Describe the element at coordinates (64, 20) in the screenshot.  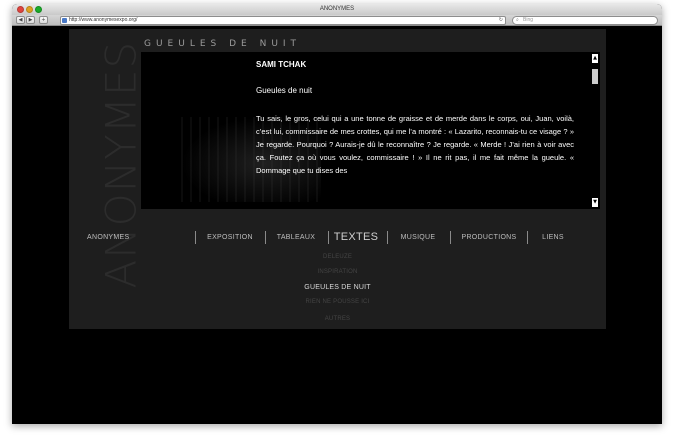
I see `favicon-icon` at that location.